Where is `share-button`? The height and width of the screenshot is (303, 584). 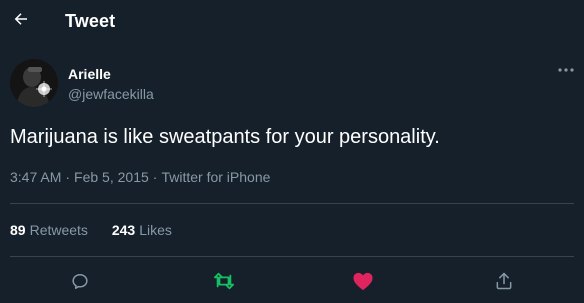
share-button is located at coordinates (504, 281).